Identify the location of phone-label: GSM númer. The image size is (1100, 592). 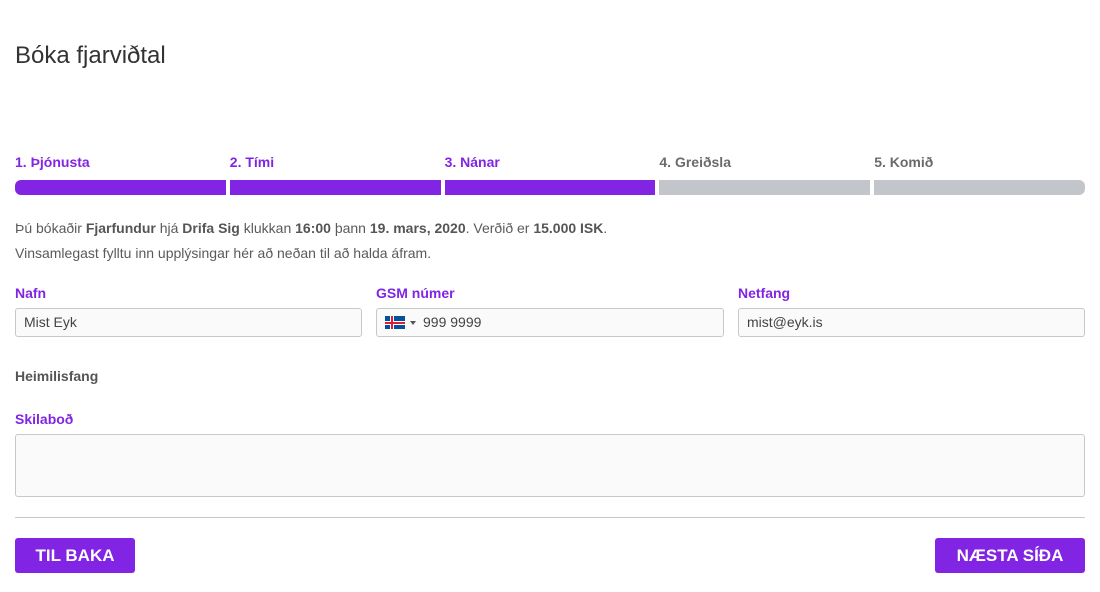
(415, 293).